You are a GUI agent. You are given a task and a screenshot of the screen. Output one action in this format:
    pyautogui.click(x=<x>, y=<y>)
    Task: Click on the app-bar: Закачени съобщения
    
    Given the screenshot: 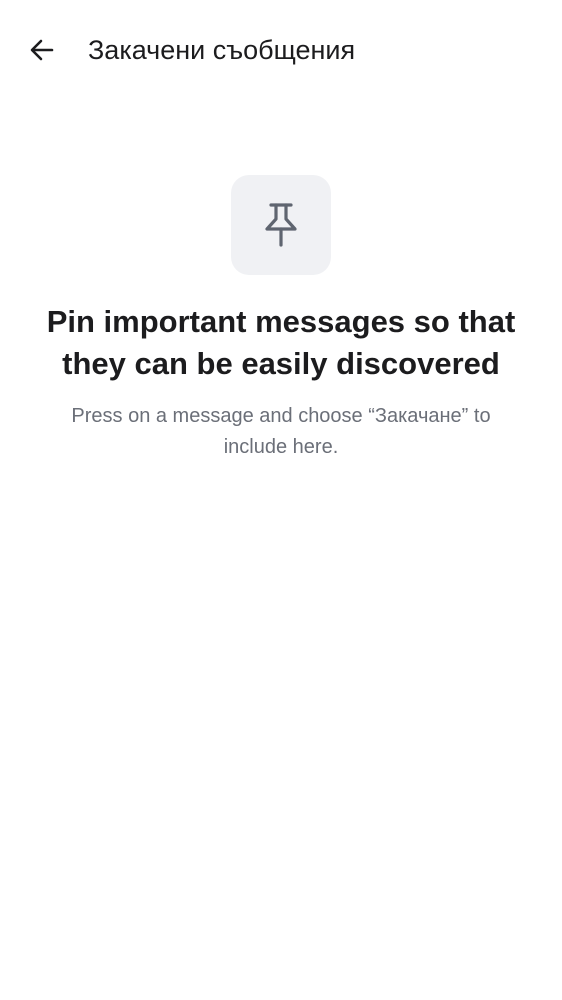 What is the action you would take?
    pyautogui.click(x=281, y=50)
    